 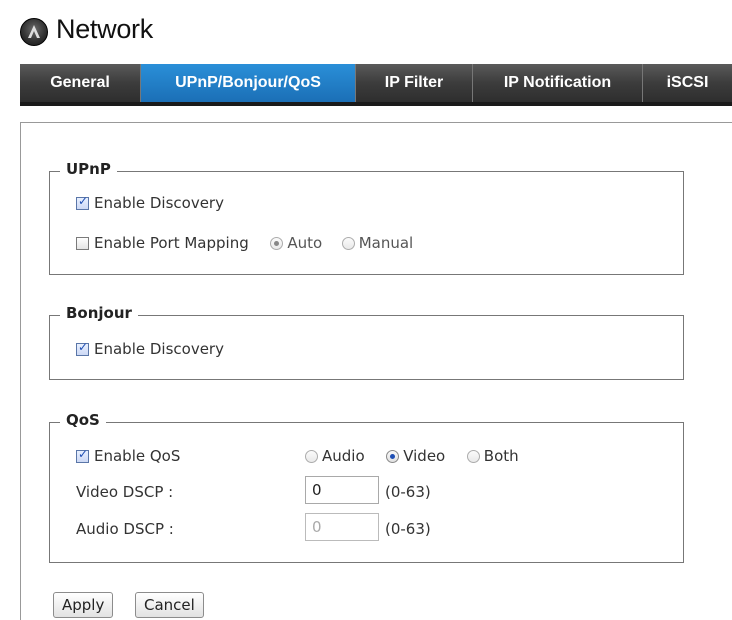 I want to click on qos-audio-radio, so click(x=311, y=456).